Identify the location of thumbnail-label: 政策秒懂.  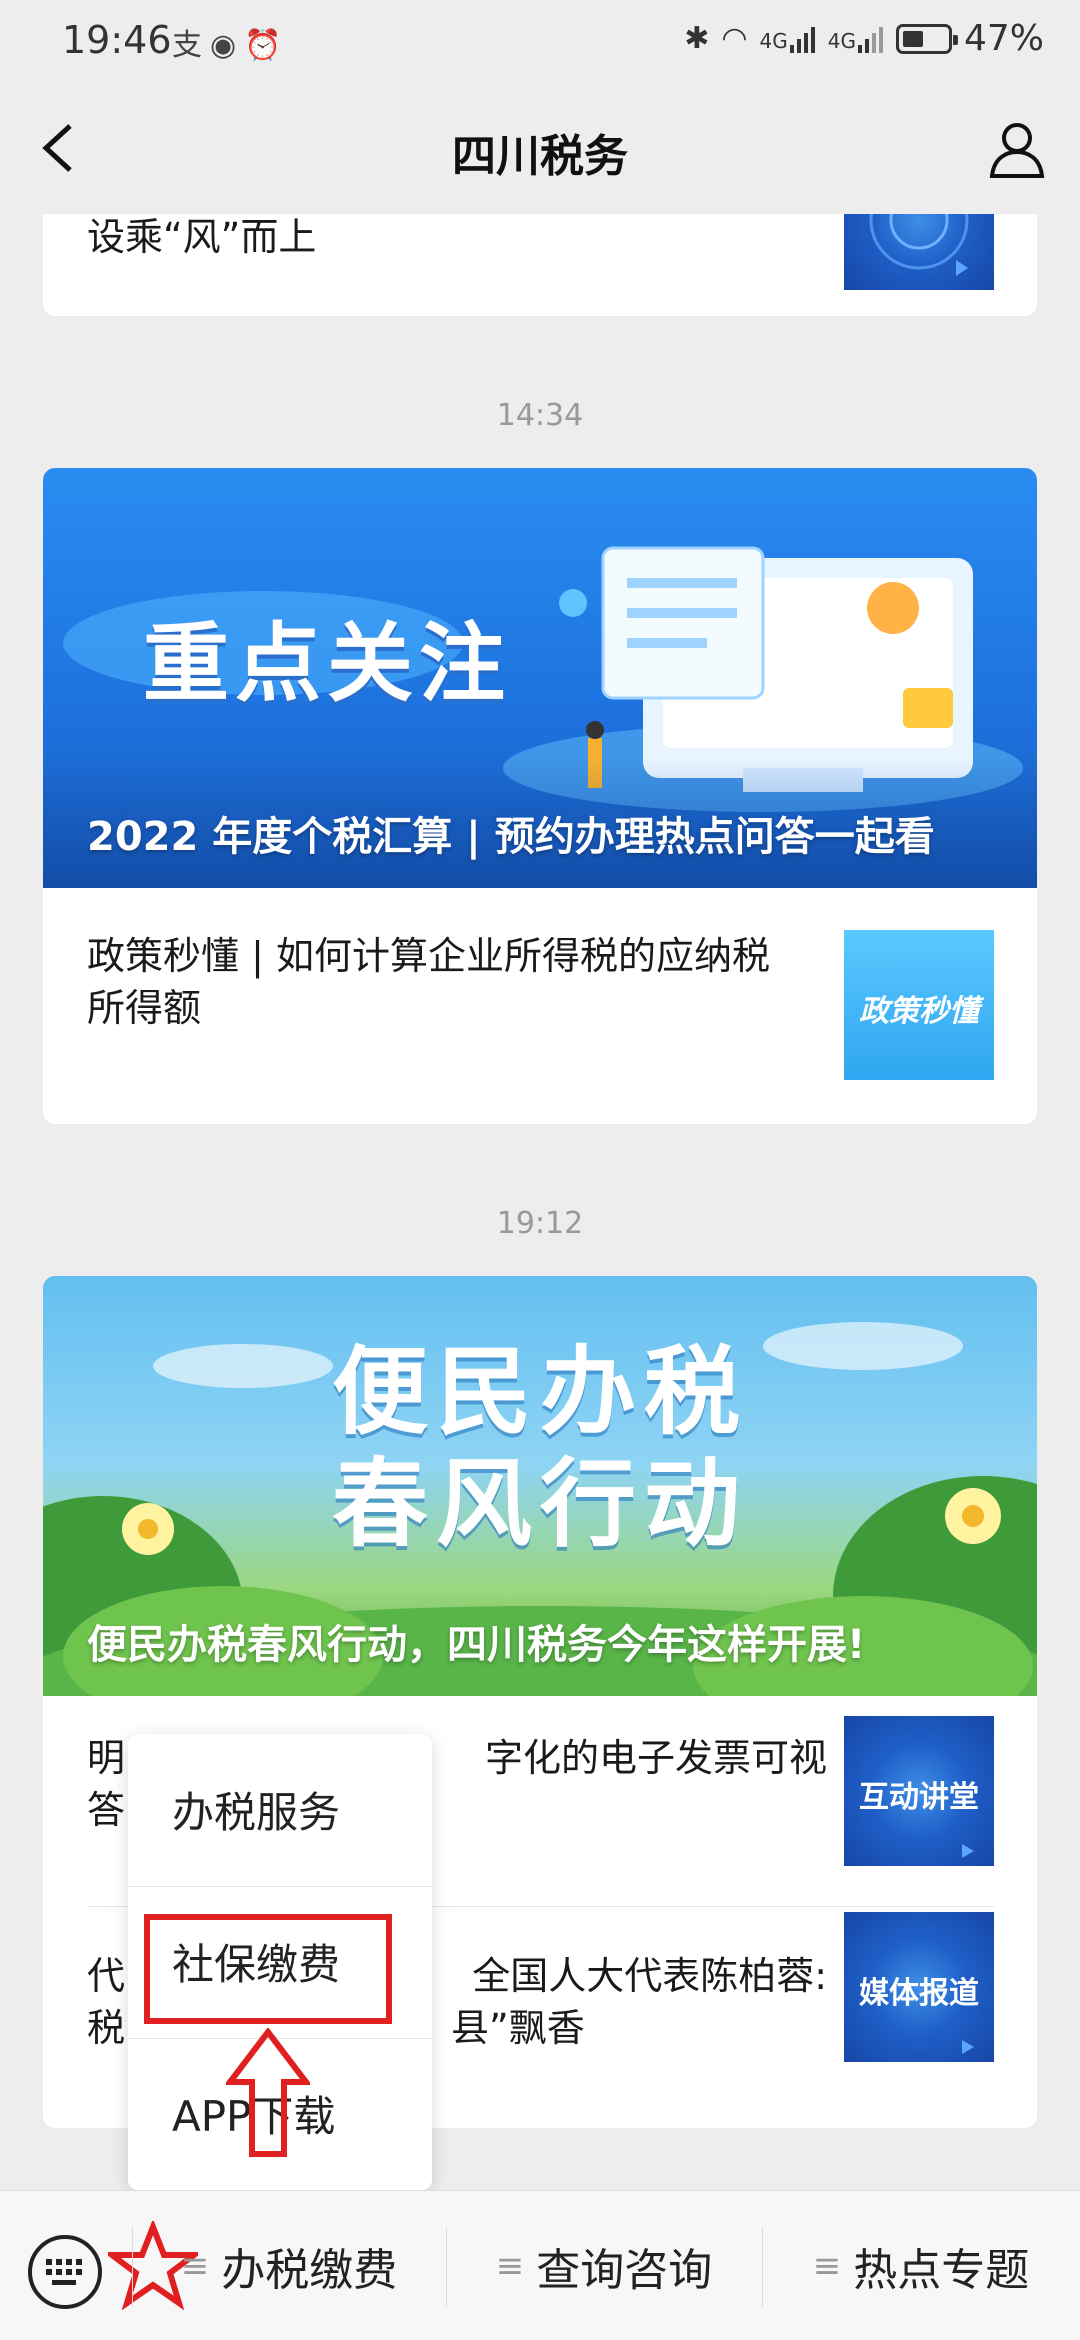
(919, 1011).